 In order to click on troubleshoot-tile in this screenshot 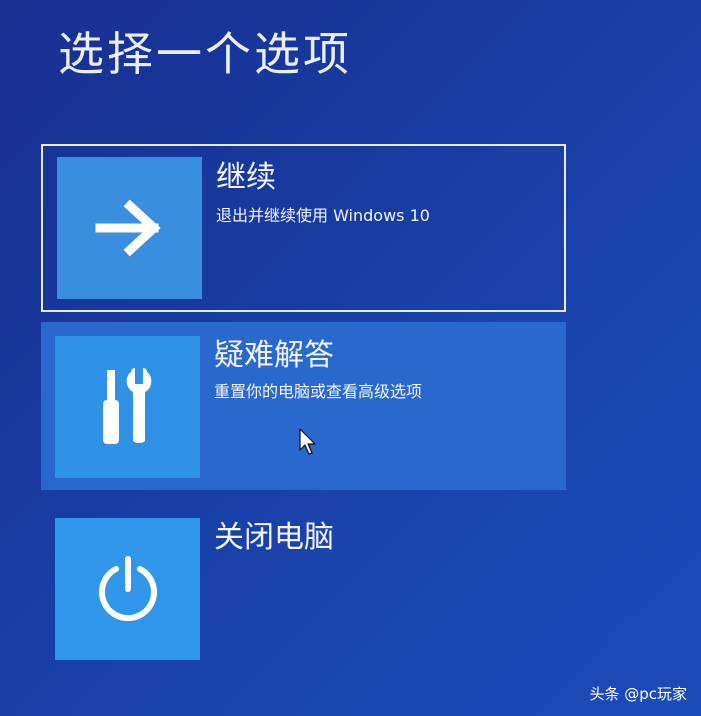, I will do `click(127, 407)`.